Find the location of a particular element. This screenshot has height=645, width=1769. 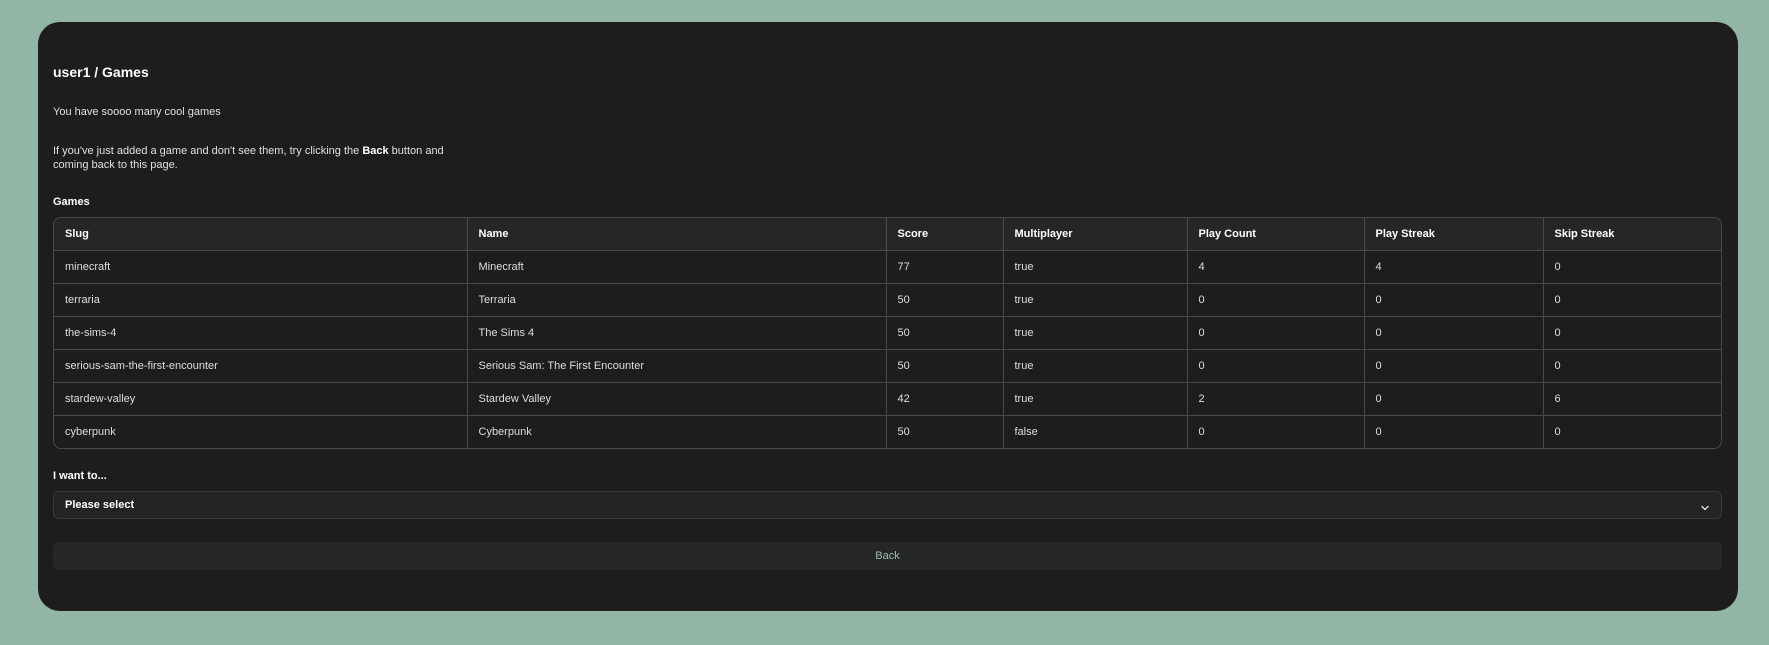

hint-back-emphasis: Back is located at coordinates (375, 151).